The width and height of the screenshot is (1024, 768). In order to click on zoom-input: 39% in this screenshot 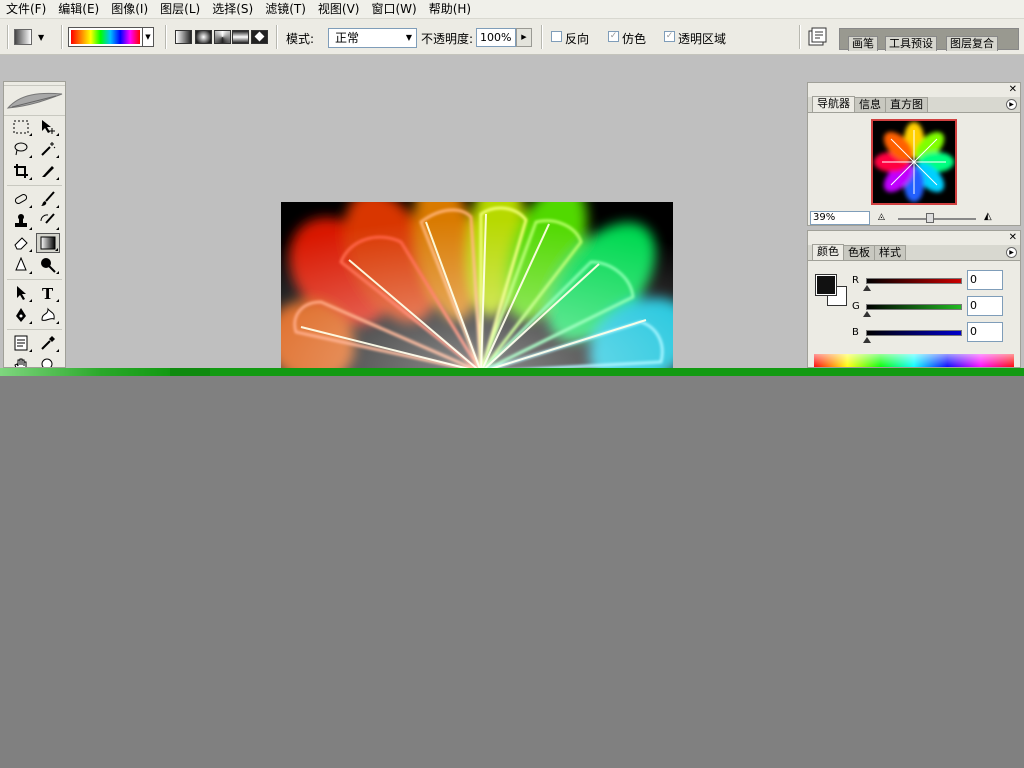, I will do `click(840, 218)`.